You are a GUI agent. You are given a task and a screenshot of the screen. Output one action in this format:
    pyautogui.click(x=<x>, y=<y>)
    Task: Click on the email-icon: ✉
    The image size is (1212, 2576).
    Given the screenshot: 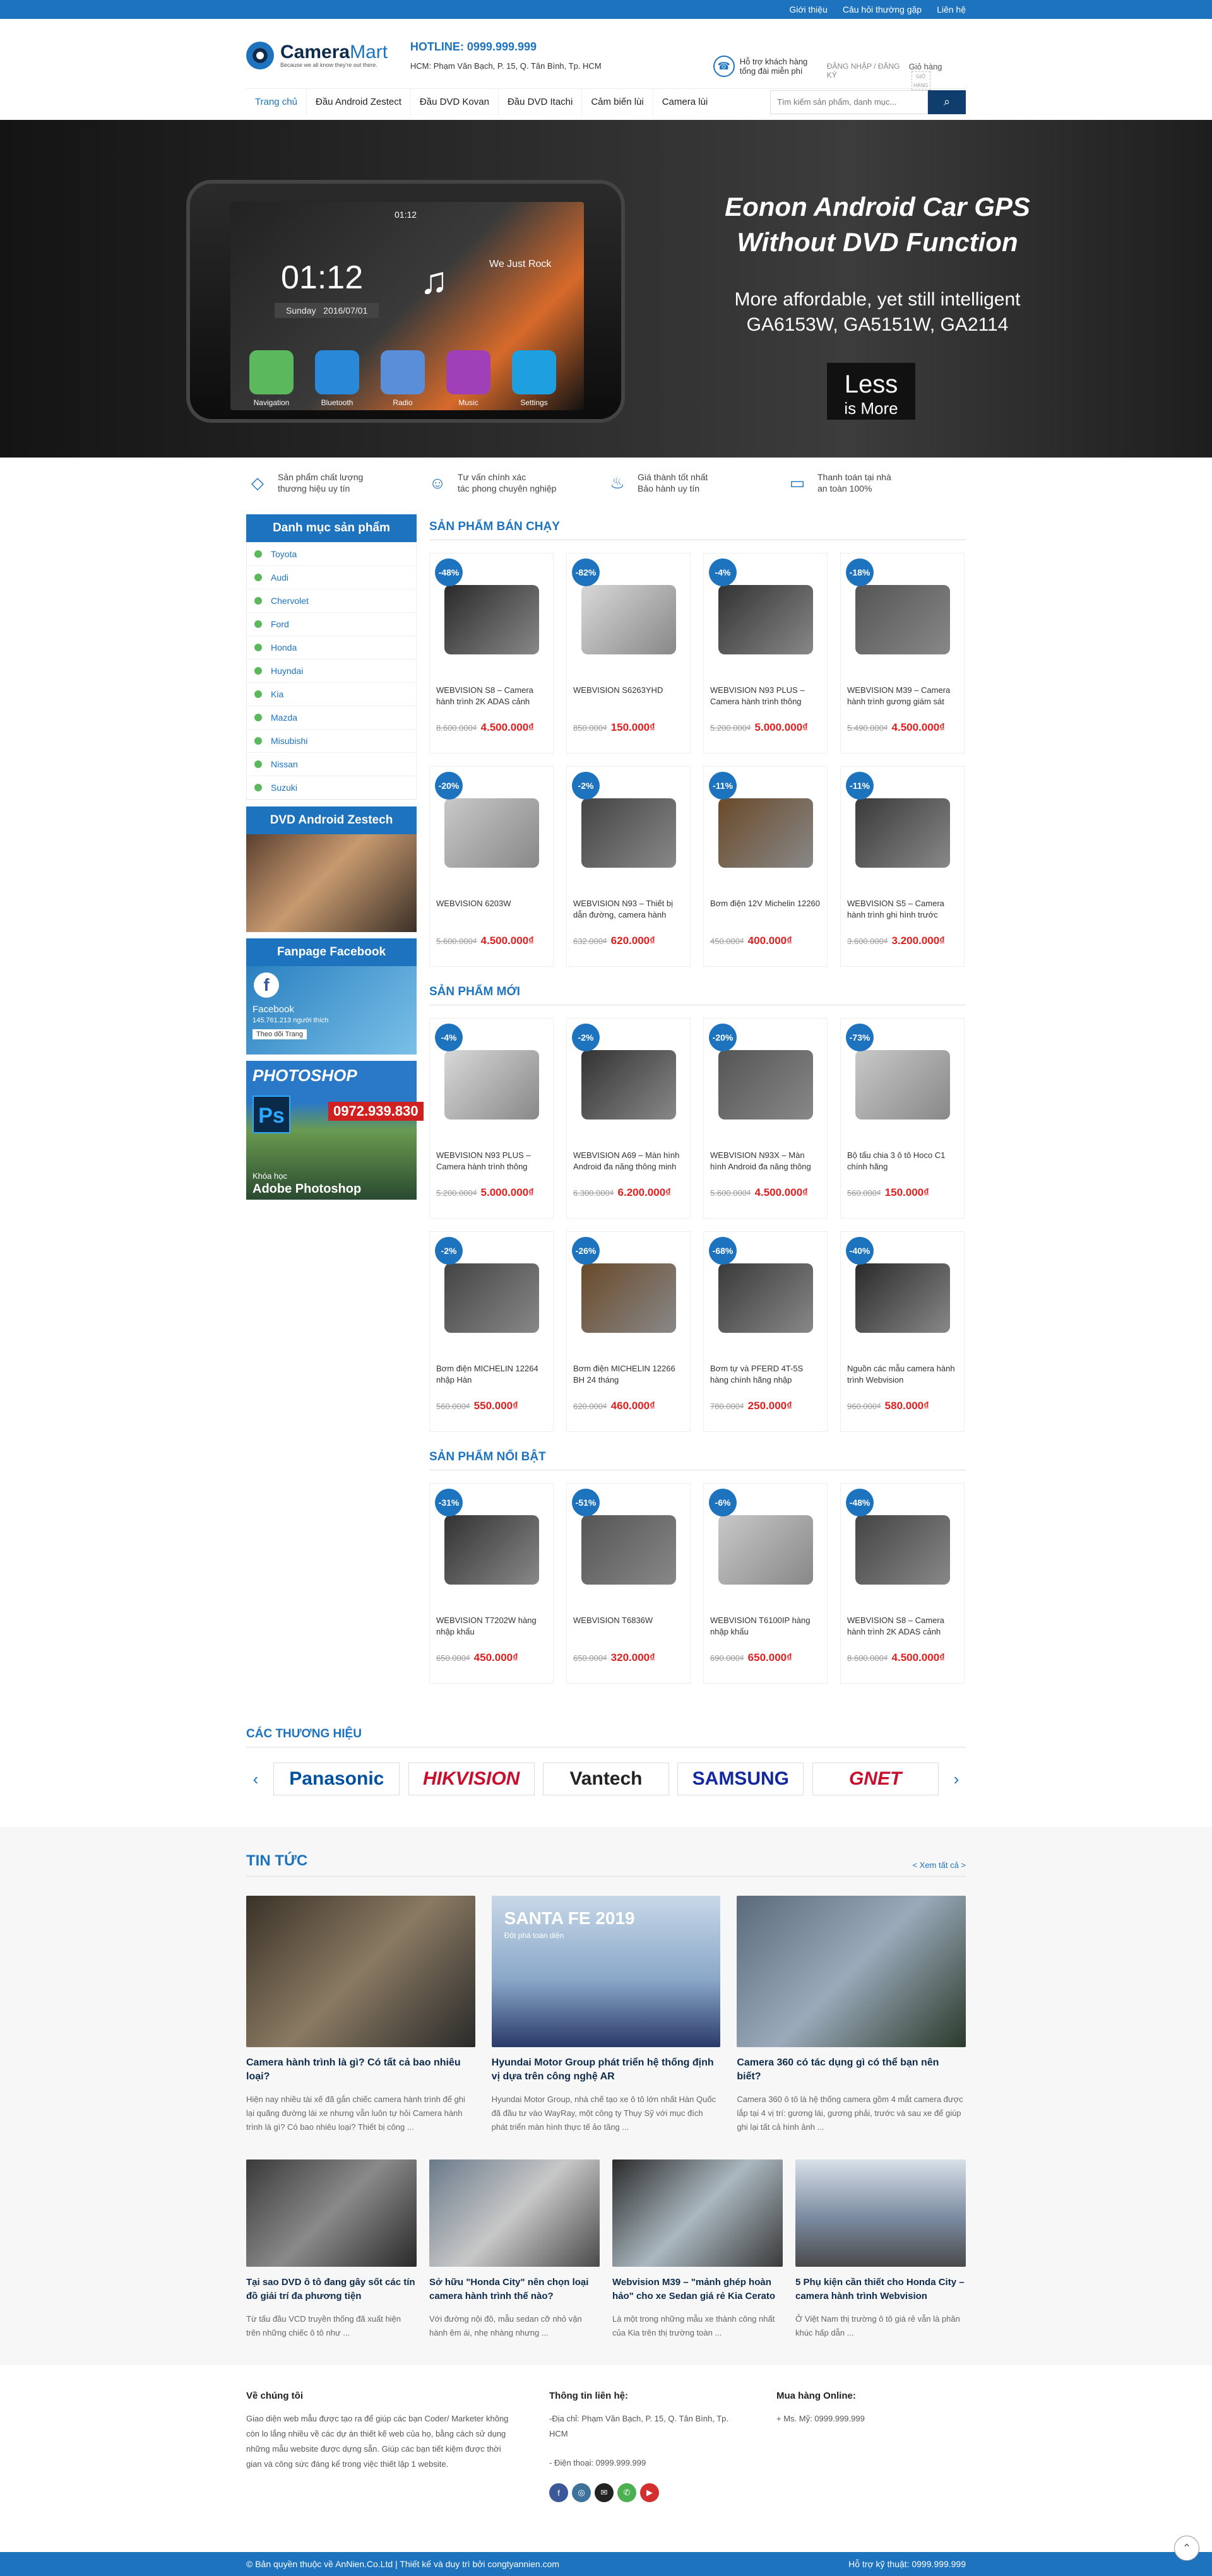 What is the action you would take?
    pyautogui.click(x=604, y=2492)
    